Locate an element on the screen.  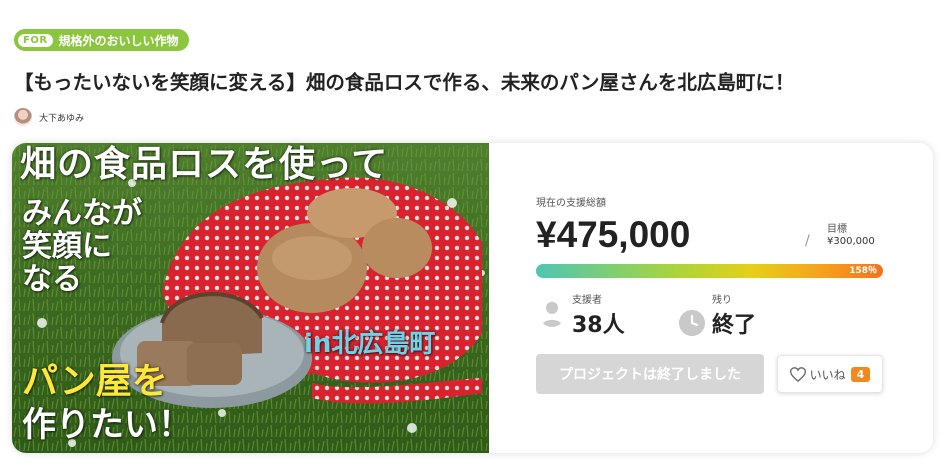
category-label: 規格外のおいしい作物 is located at coordinates (118, 40).